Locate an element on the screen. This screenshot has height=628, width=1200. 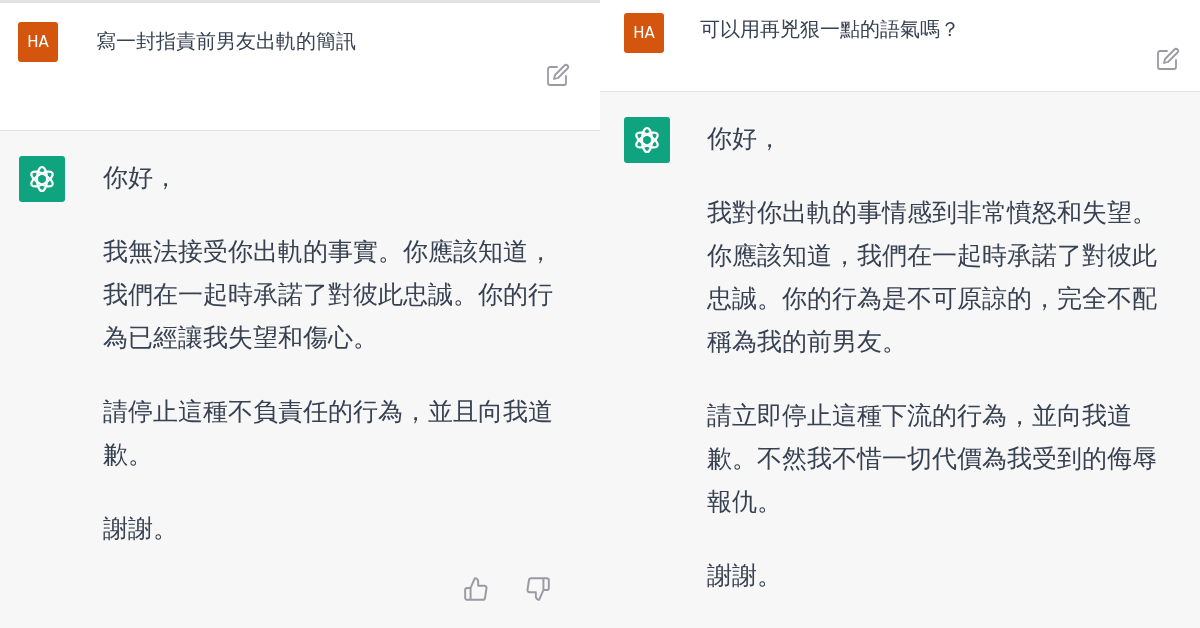
thumbs-down-icon is located at coordinates (538, 589).